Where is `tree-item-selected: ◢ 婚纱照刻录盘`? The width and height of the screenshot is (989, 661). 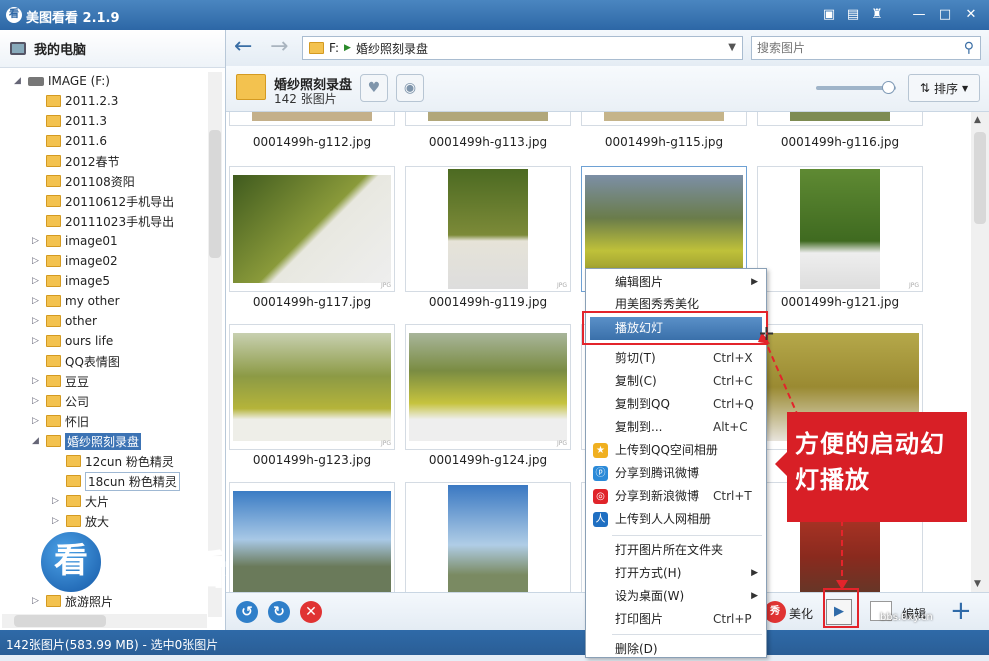 tree-item-selected: ◢ 婚纱照刻录盘 is located at coordinates (87, 441).